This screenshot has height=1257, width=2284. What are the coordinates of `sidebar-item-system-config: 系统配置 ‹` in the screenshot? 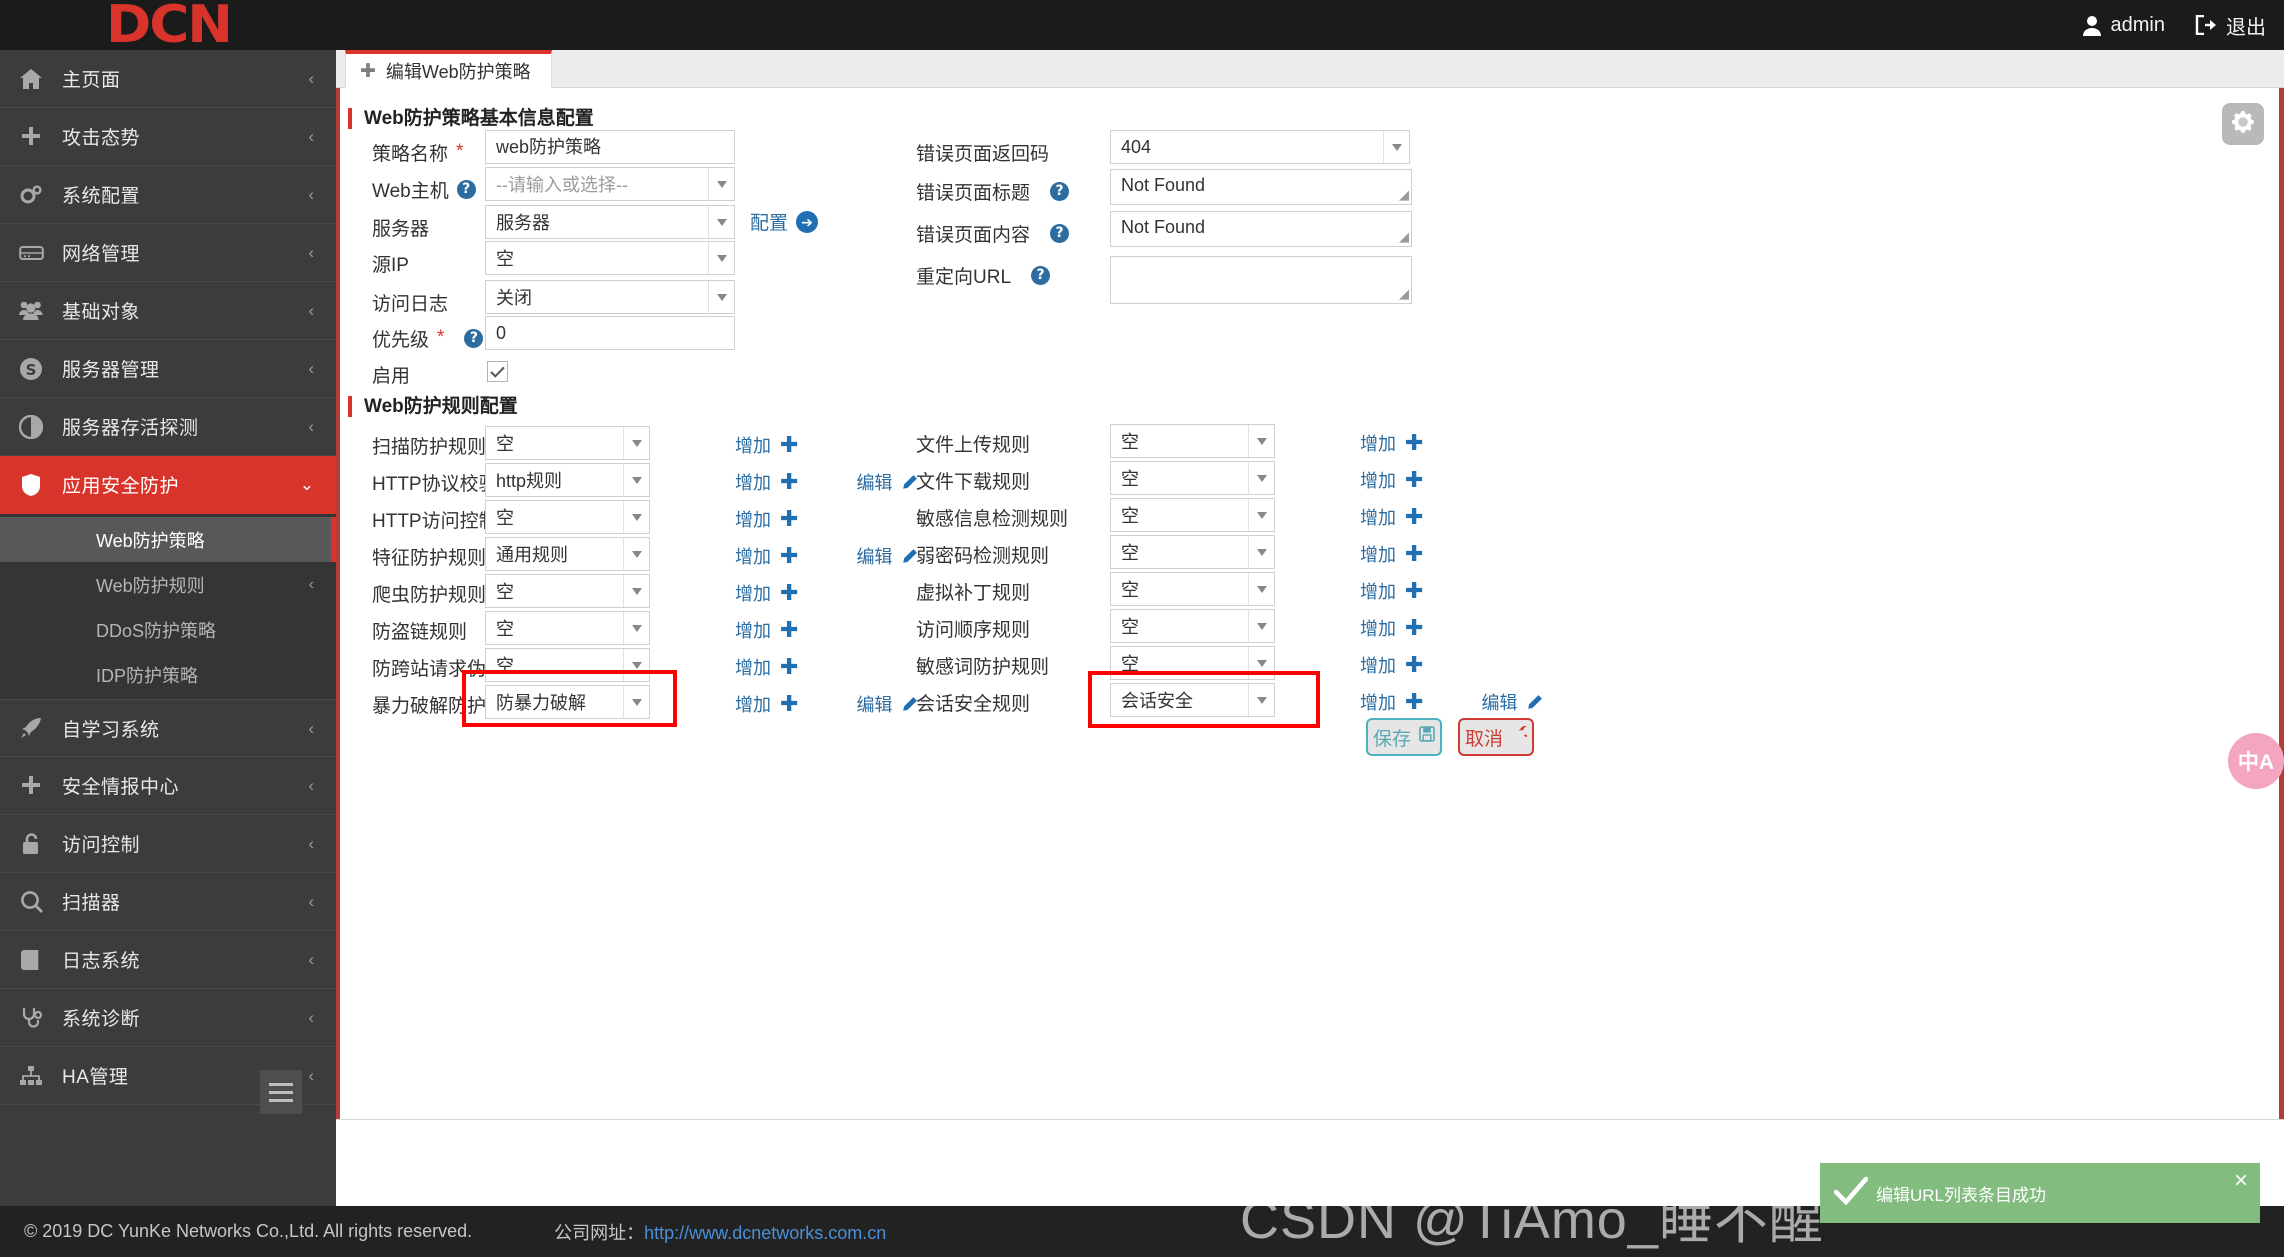 It's located at (168, 195).